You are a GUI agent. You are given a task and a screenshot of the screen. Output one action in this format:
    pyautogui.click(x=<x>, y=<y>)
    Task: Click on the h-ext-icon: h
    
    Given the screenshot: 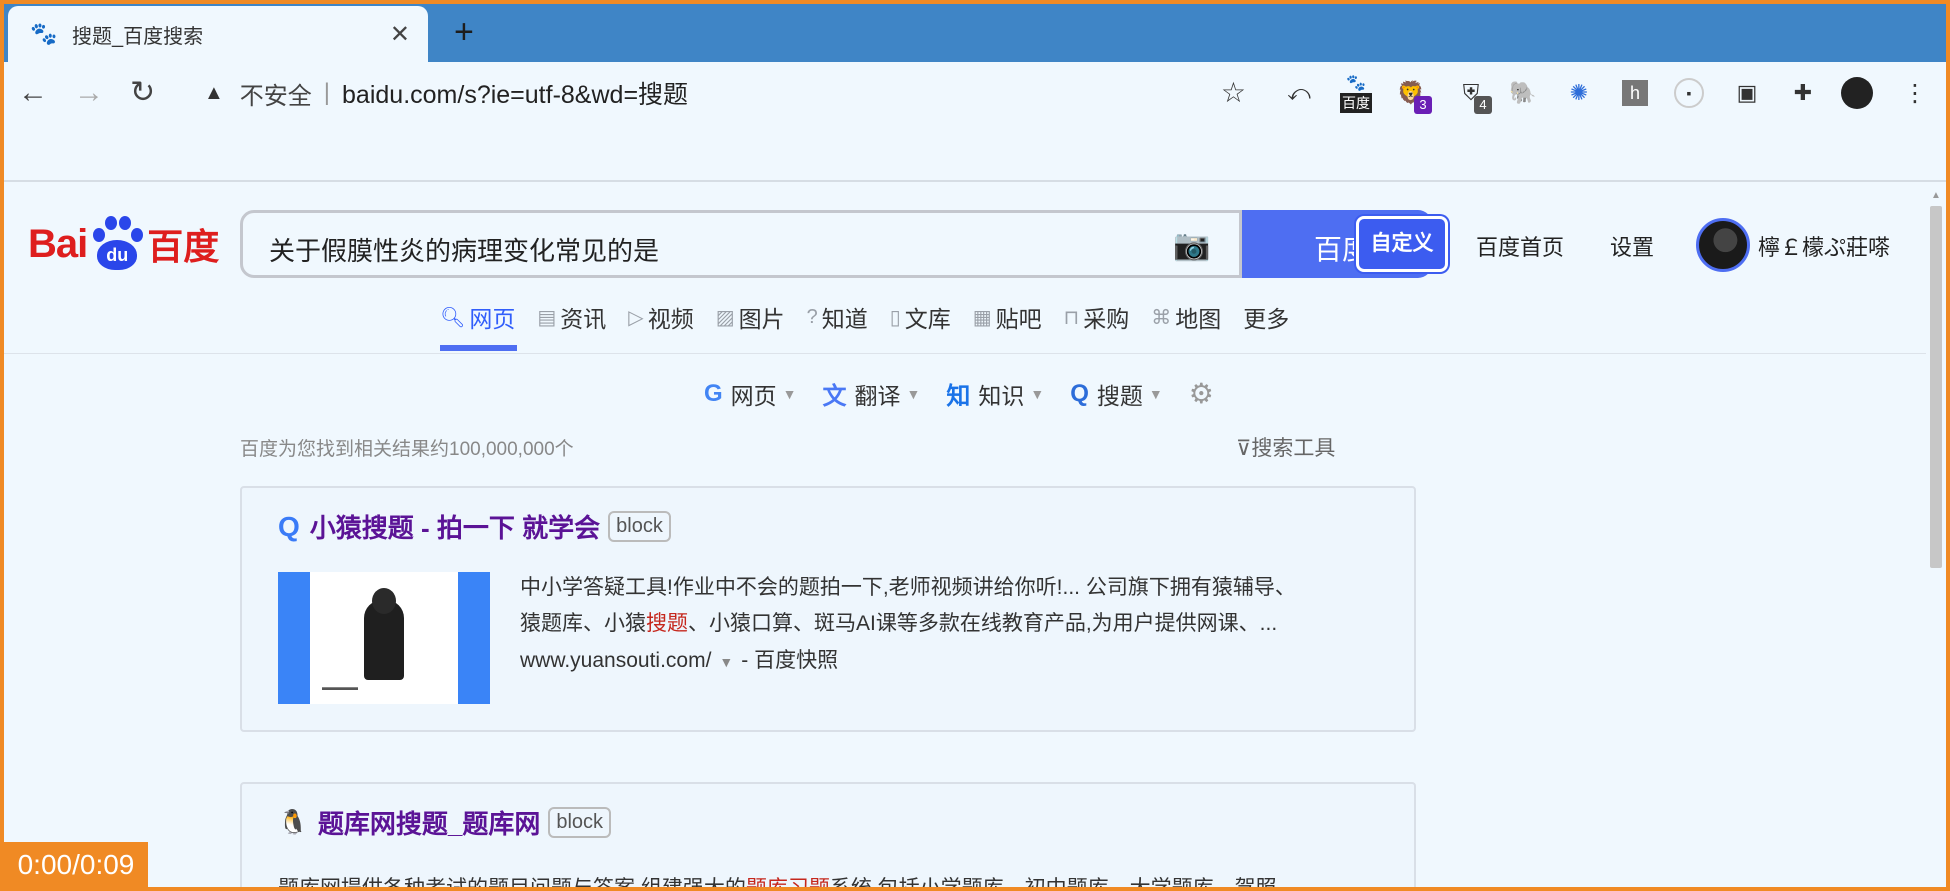 What is the action you would take?
    pyautogui.click(x=1635, y=93)
    